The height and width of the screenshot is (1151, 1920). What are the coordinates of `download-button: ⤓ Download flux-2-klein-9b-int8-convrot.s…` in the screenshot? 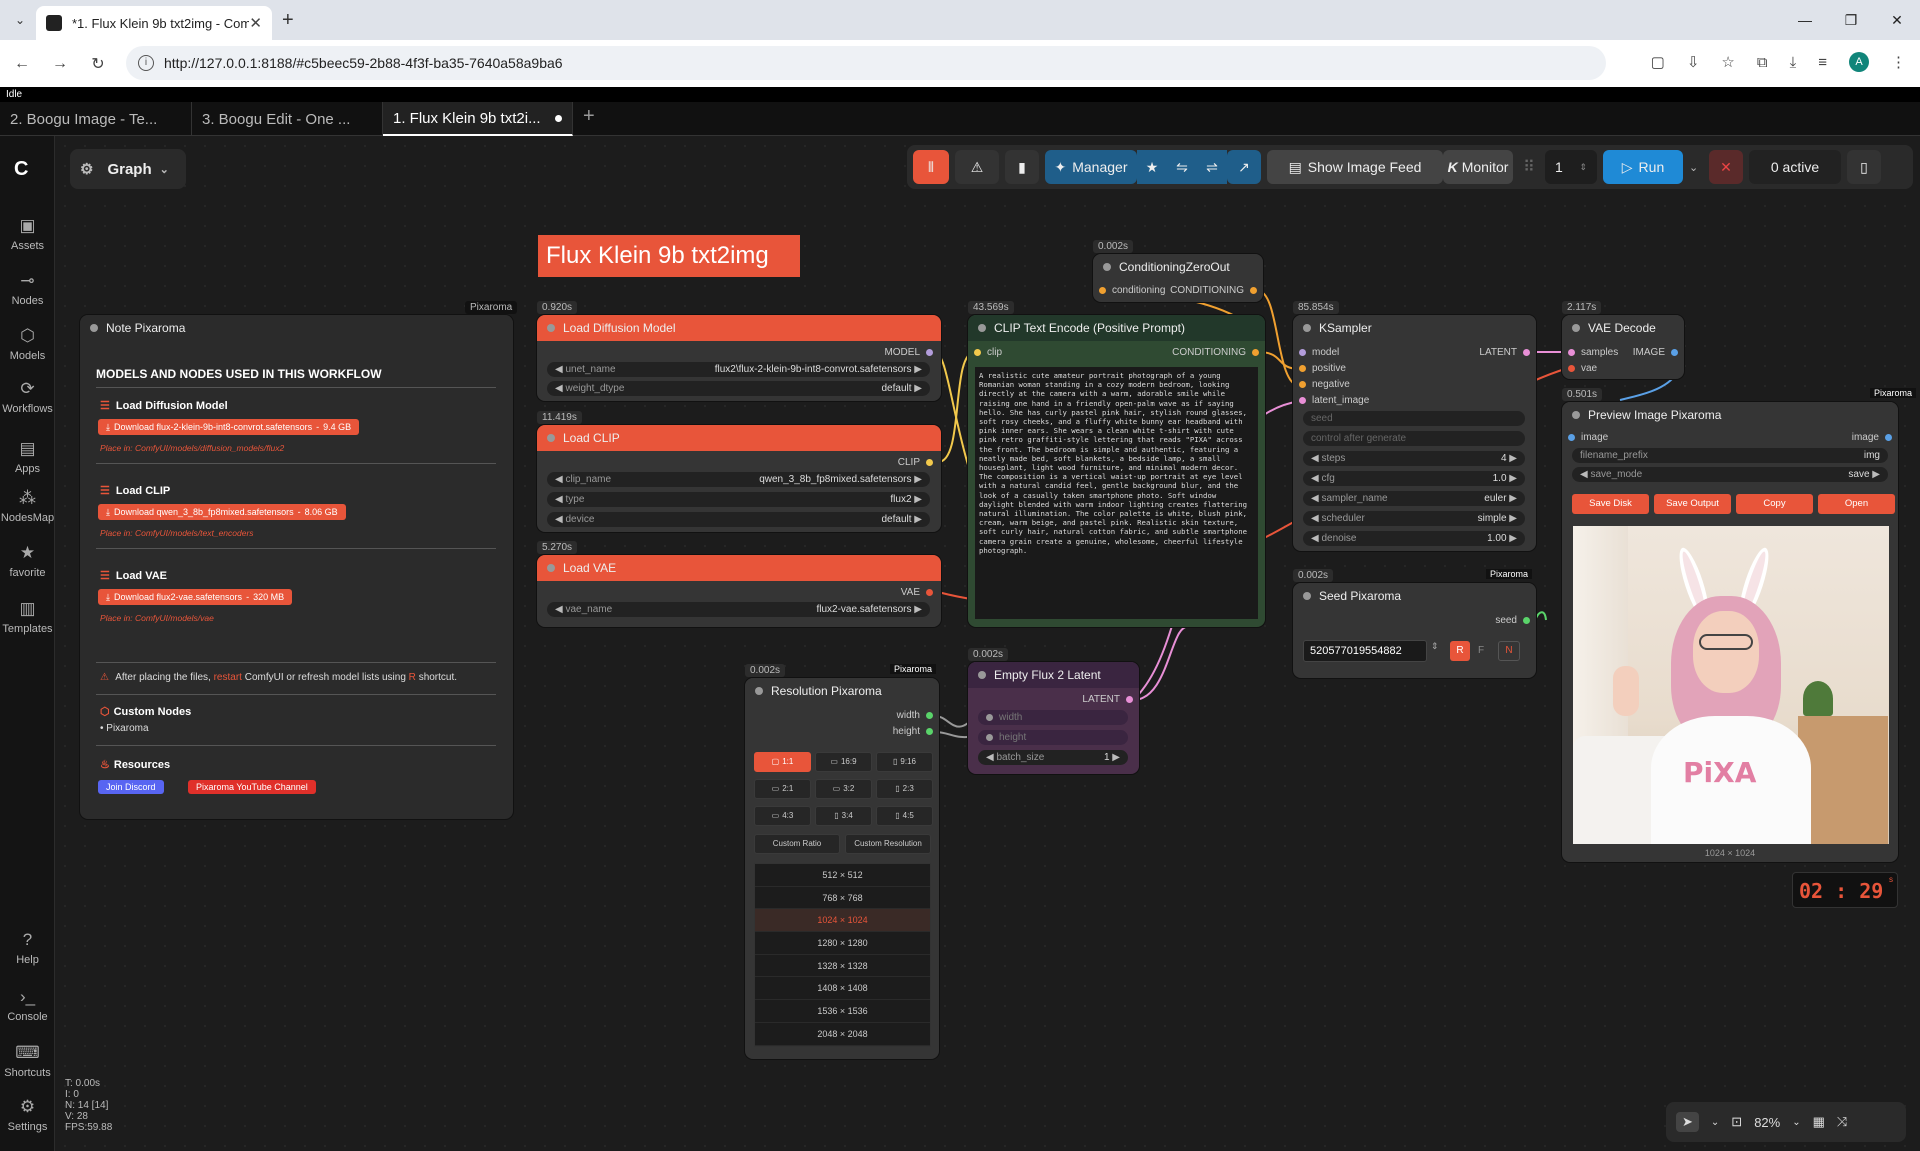 It's located at (229, 427).